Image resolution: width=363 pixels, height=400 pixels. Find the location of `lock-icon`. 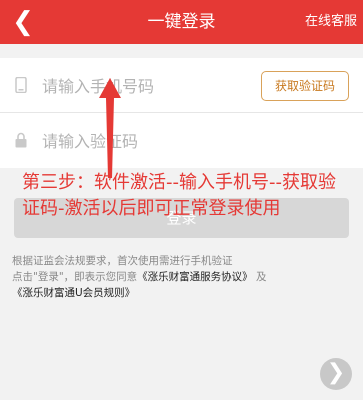

lock-icon is located at coordinates (21, 140).